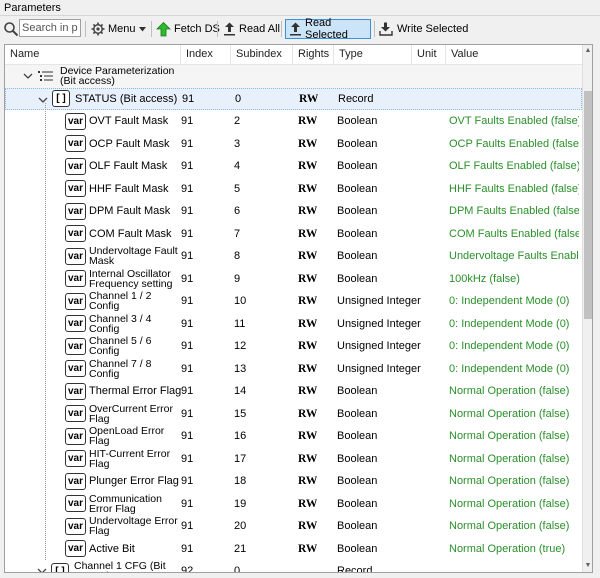  I want to click on search-input, so click(50, 28).